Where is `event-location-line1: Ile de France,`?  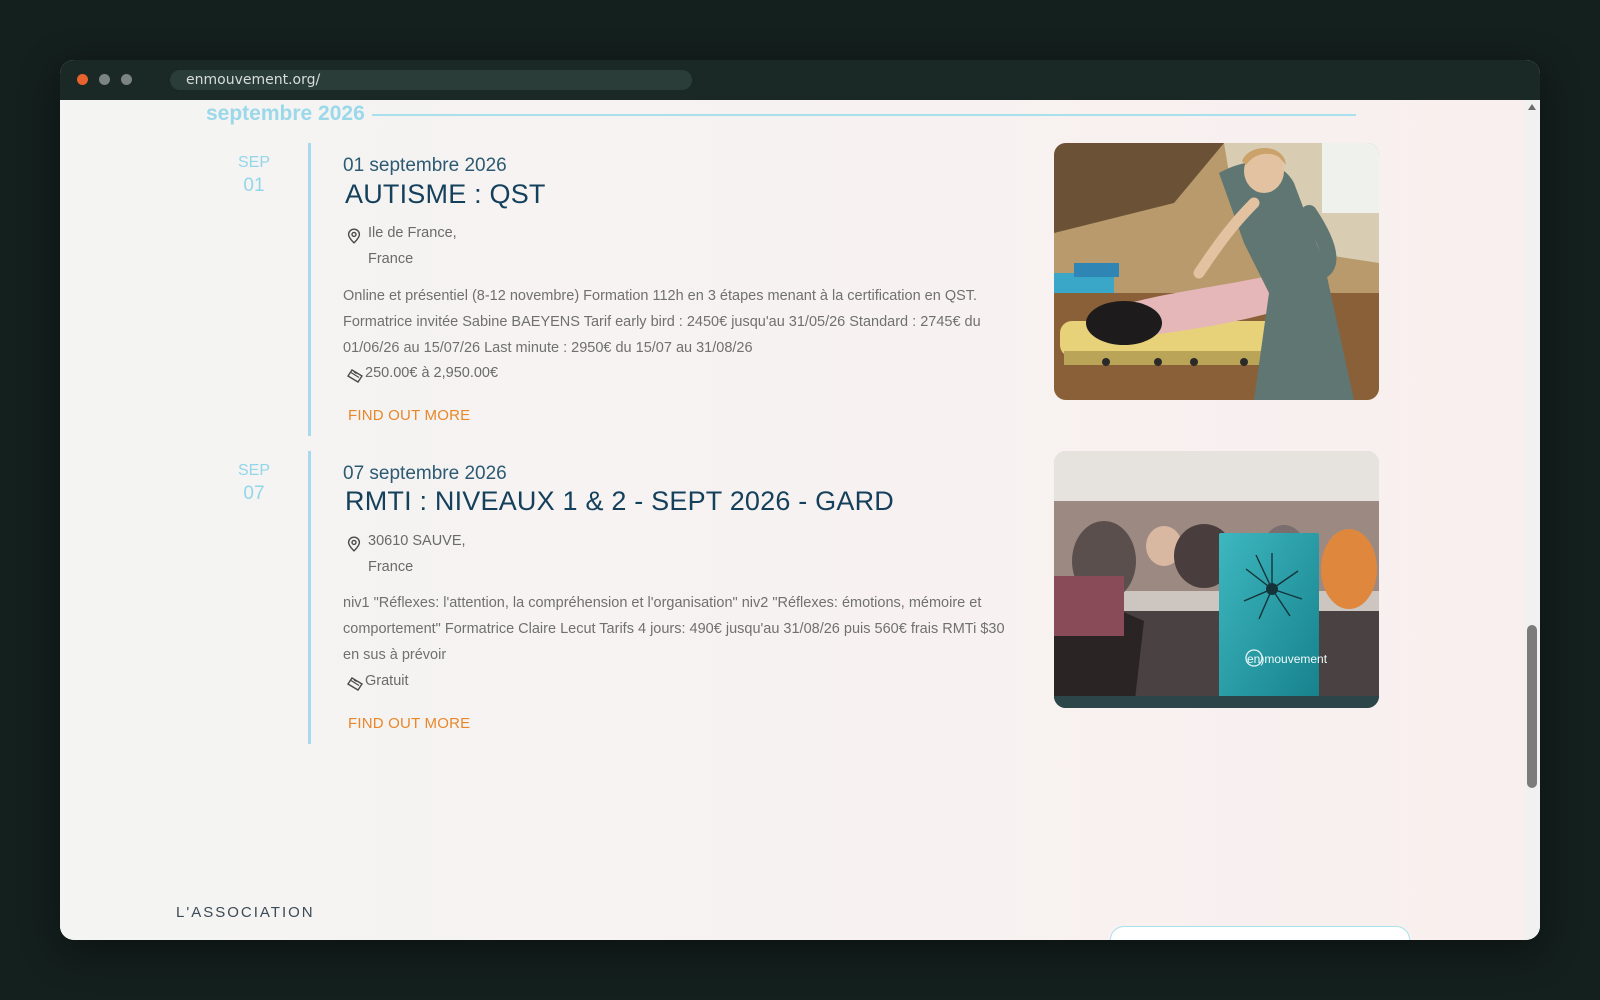
event-location-line1: Ile de France, is located at coordinates (412, 233).